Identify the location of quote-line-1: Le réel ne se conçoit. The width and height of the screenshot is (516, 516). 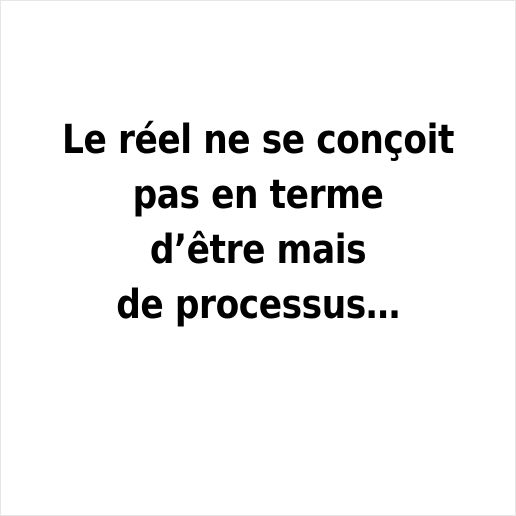
(258, 140).